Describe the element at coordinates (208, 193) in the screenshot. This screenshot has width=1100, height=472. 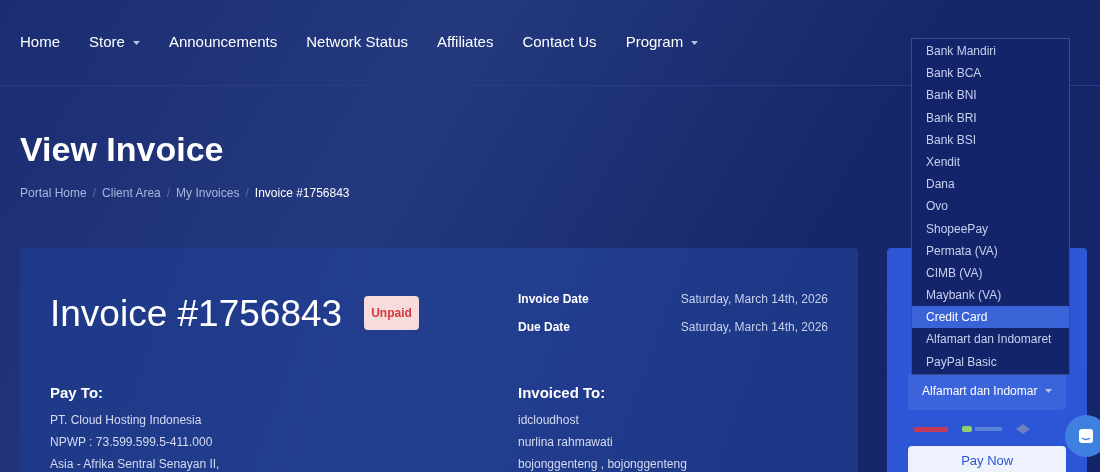
I see `breadcrumb-link: My Invoices` at that location.